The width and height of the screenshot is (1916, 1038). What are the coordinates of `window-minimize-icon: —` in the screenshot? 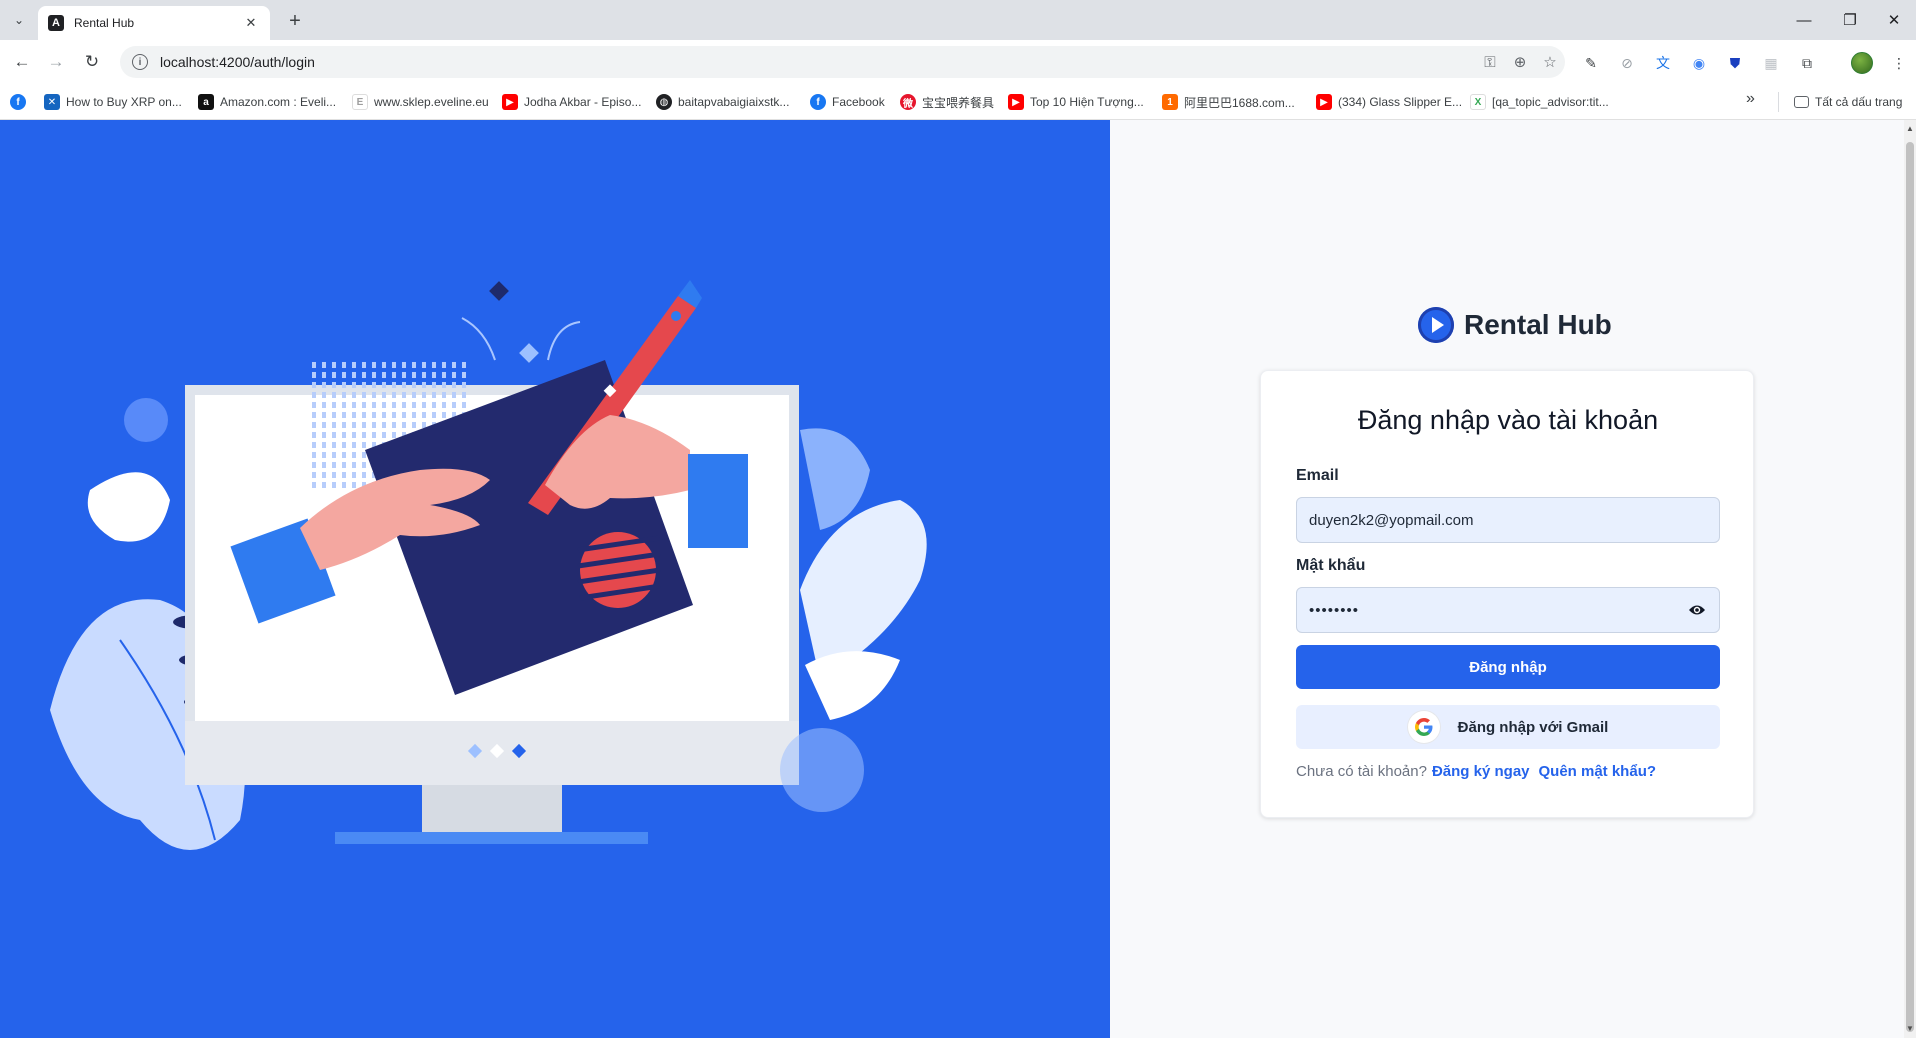 It's located at (1804, 20).